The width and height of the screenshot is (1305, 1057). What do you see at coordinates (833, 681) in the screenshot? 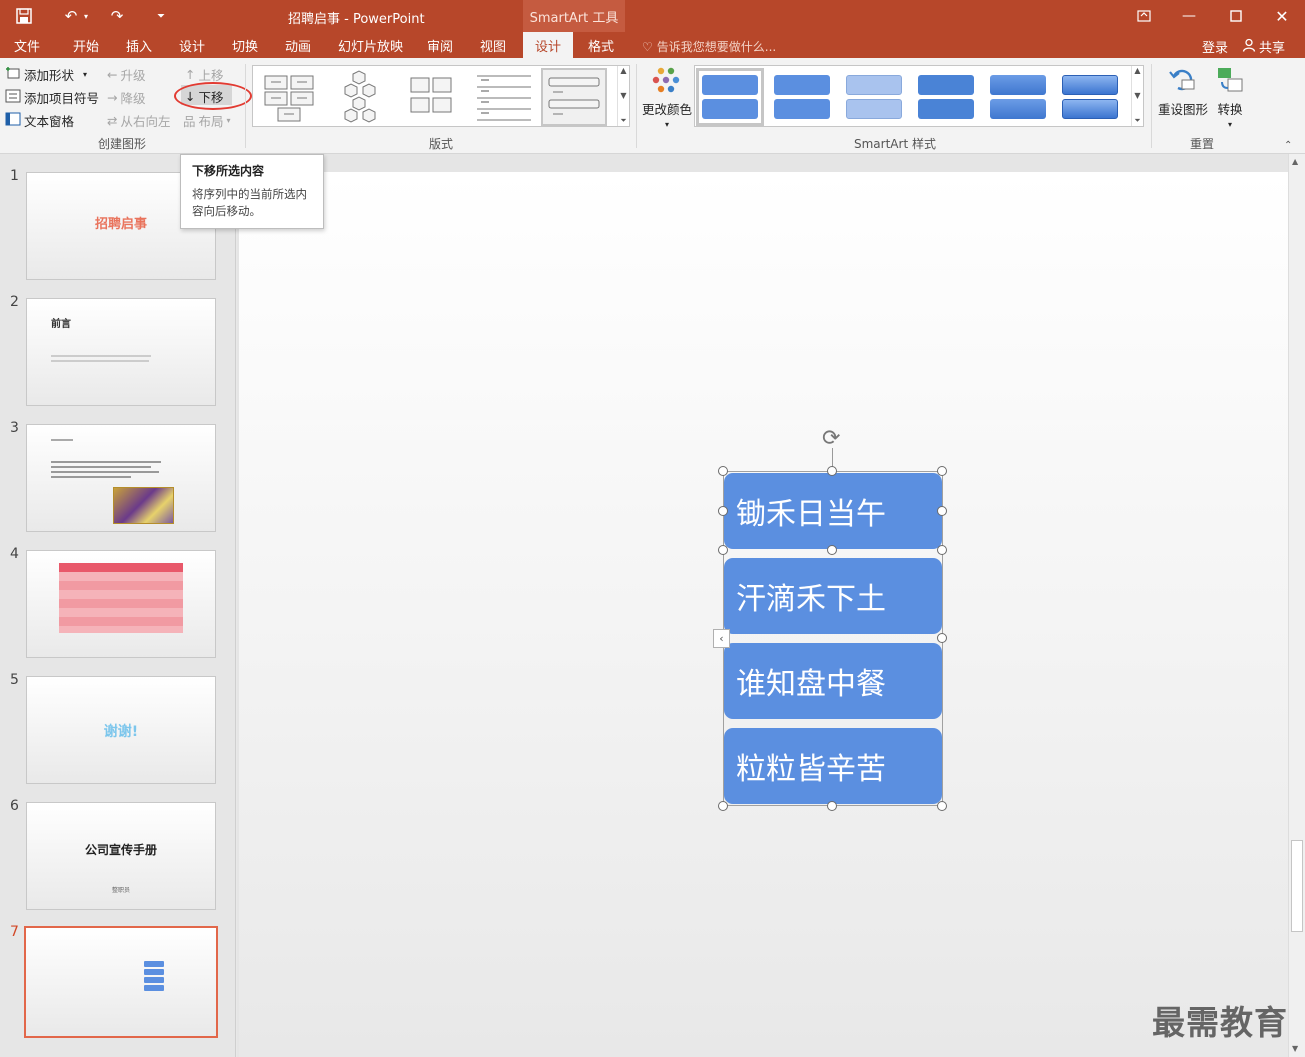
I see `smartart-item-3: 谁知盘中餐` at bounding box center [833, 681].